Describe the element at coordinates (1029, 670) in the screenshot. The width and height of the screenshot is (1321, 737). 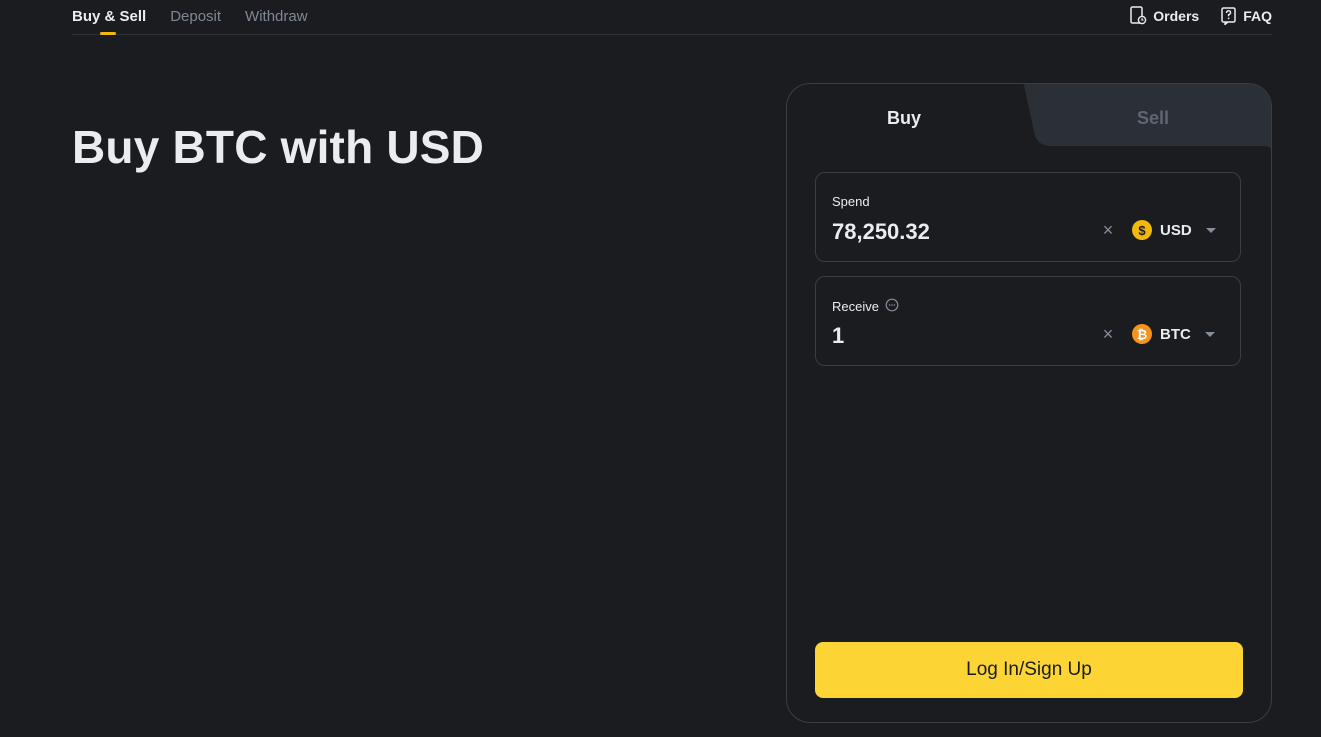
I see `login-signup-button: Log In/Sign Up` at that location.